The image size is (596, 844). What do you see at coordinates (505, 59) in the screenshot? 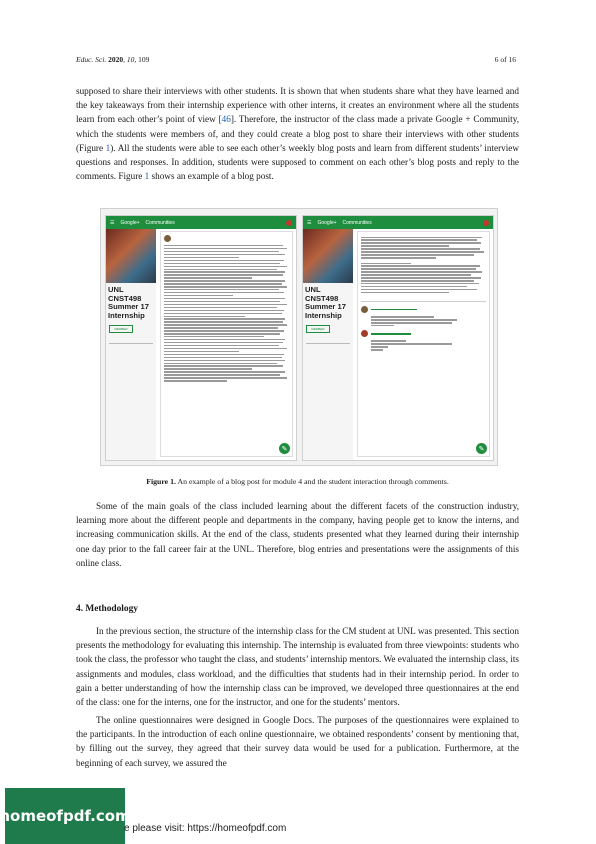
I see `page-number: 6 of 16` at bounding box center [505, 59].